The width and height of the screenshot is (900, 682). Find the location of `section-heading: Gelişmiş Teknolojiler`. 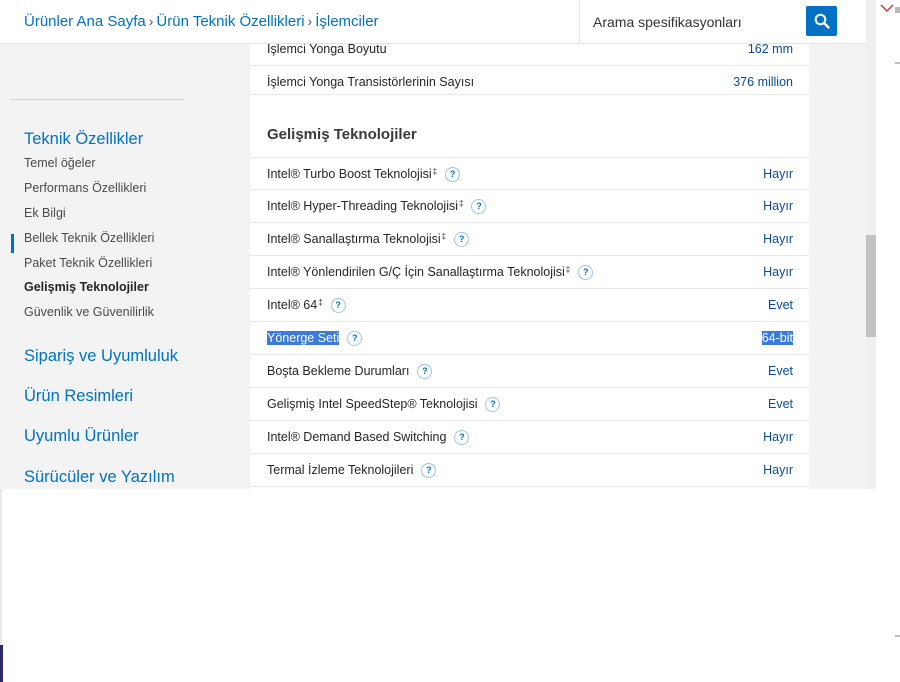

section-heading: Gelişmiş Teknolojiler is located at coordinates (342, 134).